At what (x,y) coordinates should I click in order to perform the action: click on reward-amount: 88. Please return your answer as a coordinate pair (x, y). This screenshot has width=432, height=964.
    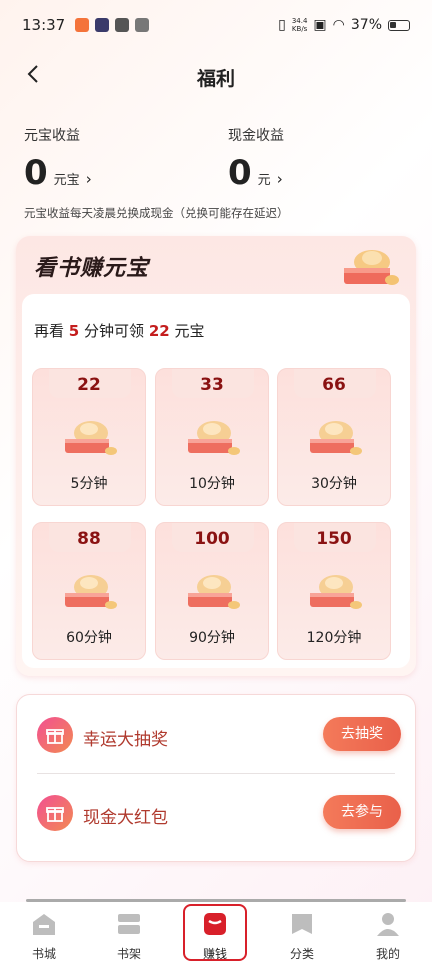
    Looking at the image, I should click on (89, 539).